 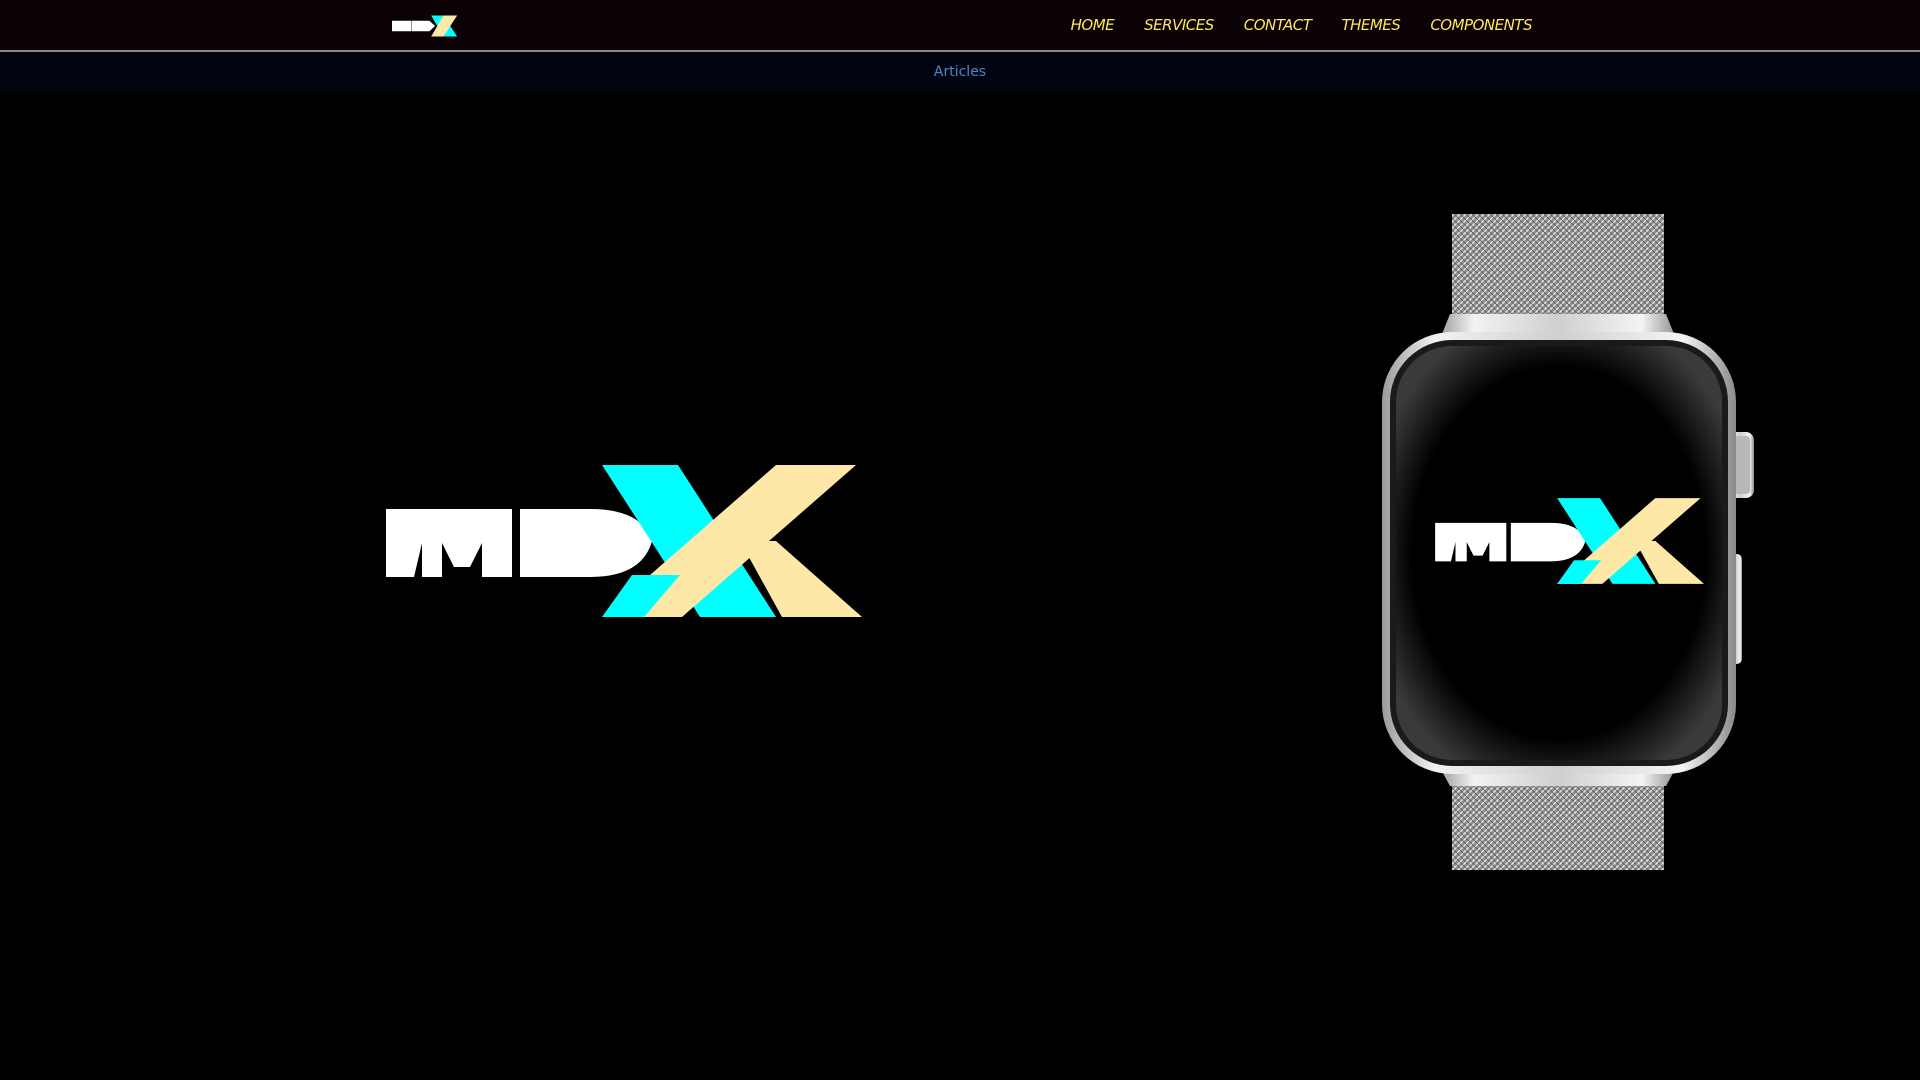 What do you see at coordinates (1179, 25) in the screenshot?
I see `nav-services-link: SERVICES` at bounding box center [1179, 25].